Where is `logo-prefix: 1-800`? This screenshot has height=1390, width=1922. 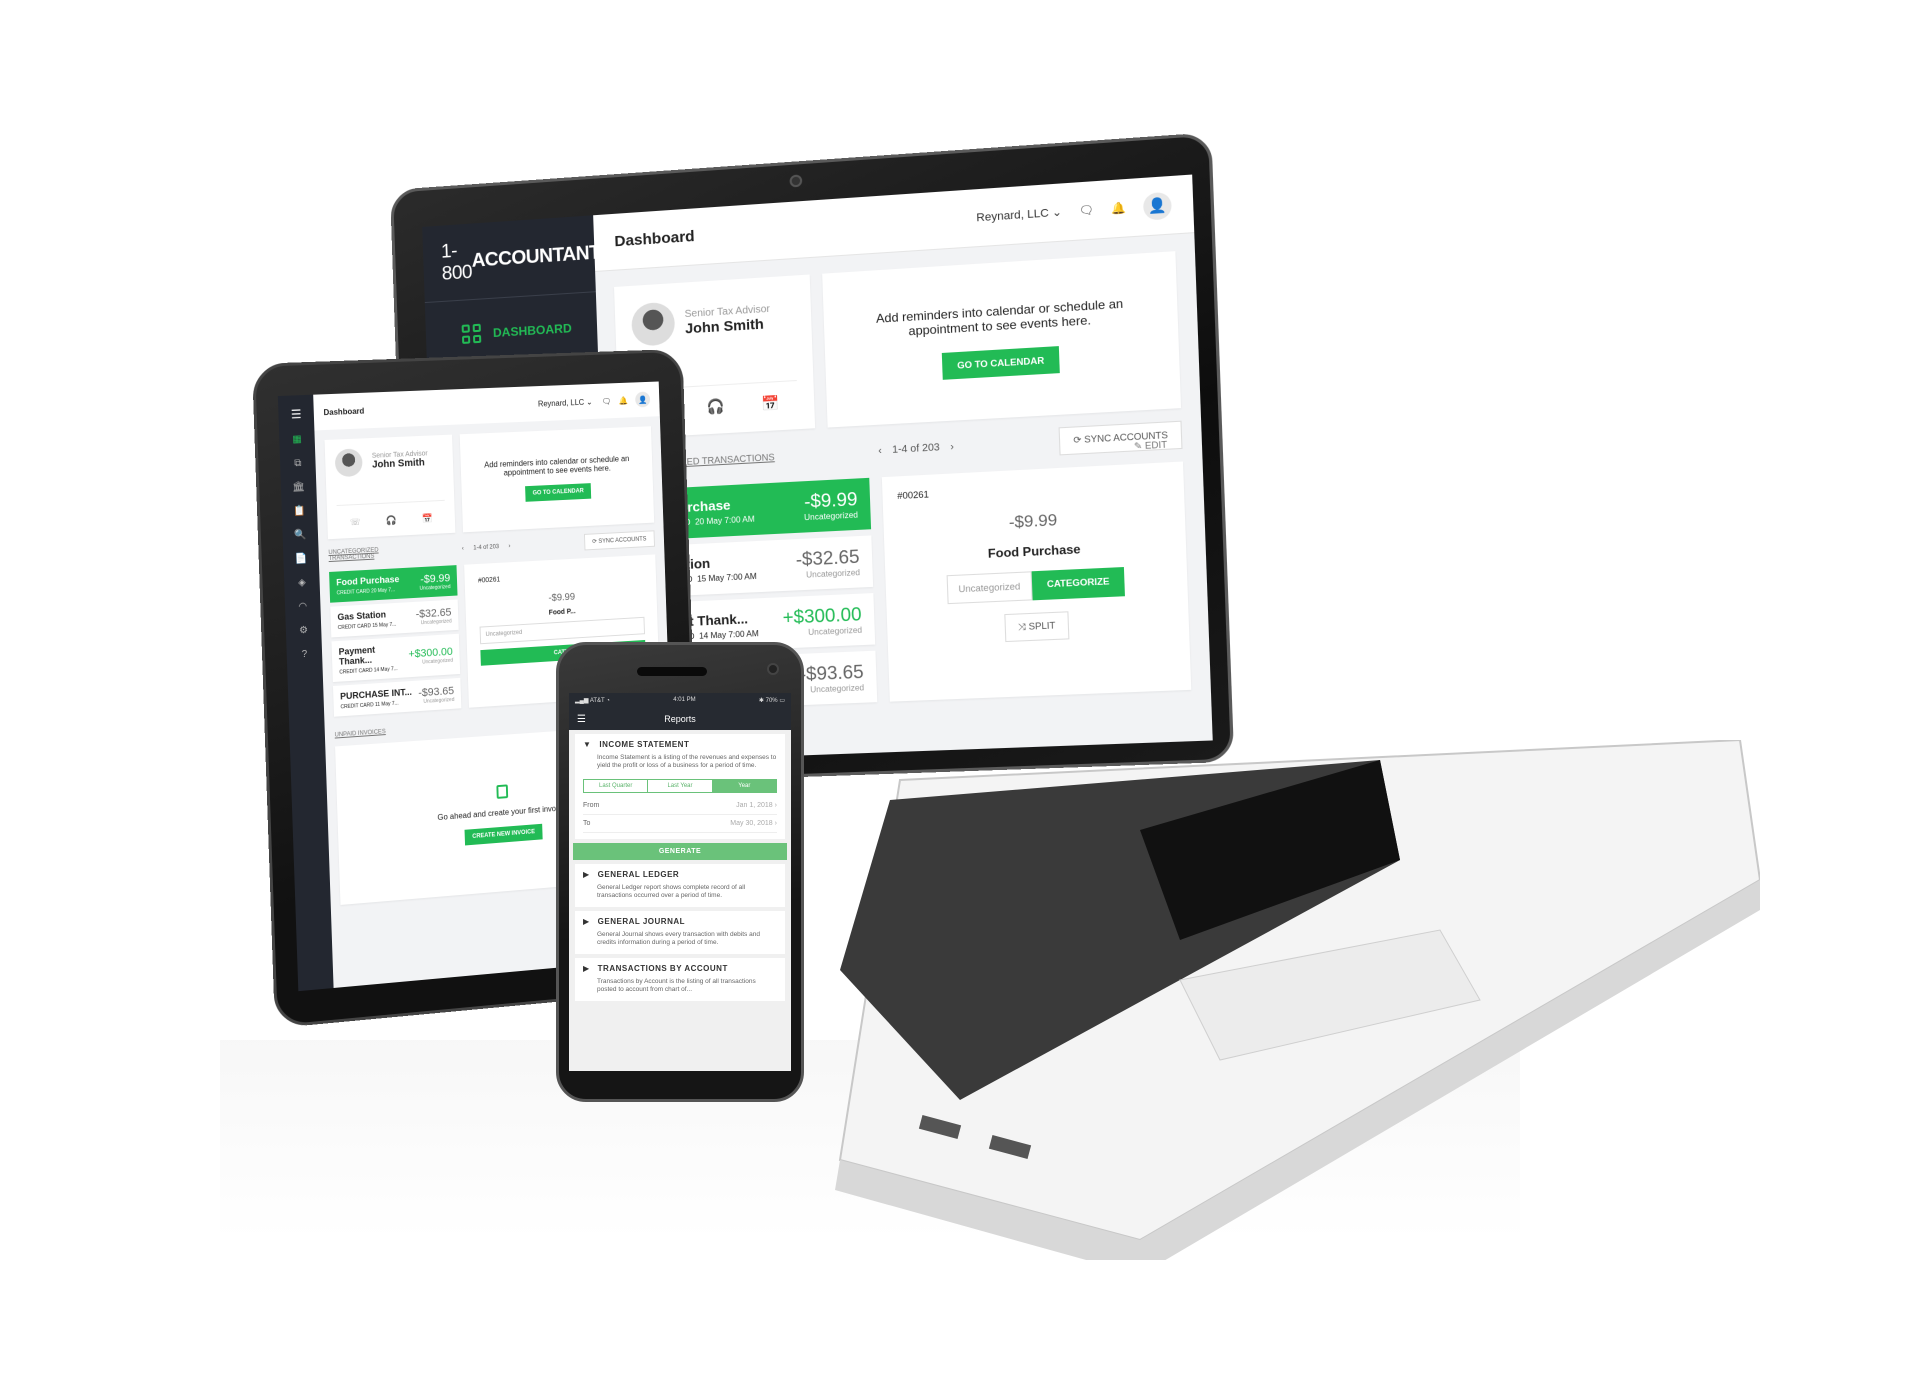
logo-prefix: 1-800 is located at coordinates (456, 262).